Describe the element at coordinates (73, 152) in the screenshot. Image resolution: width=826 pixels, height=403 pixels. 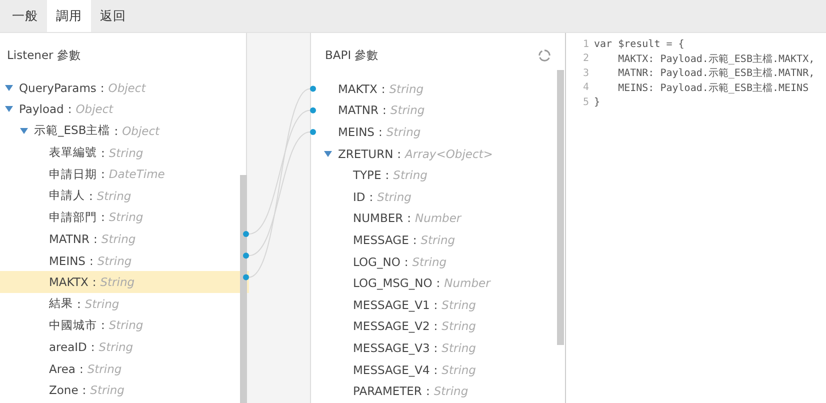
I see `field-name: 表單編號` at that location.